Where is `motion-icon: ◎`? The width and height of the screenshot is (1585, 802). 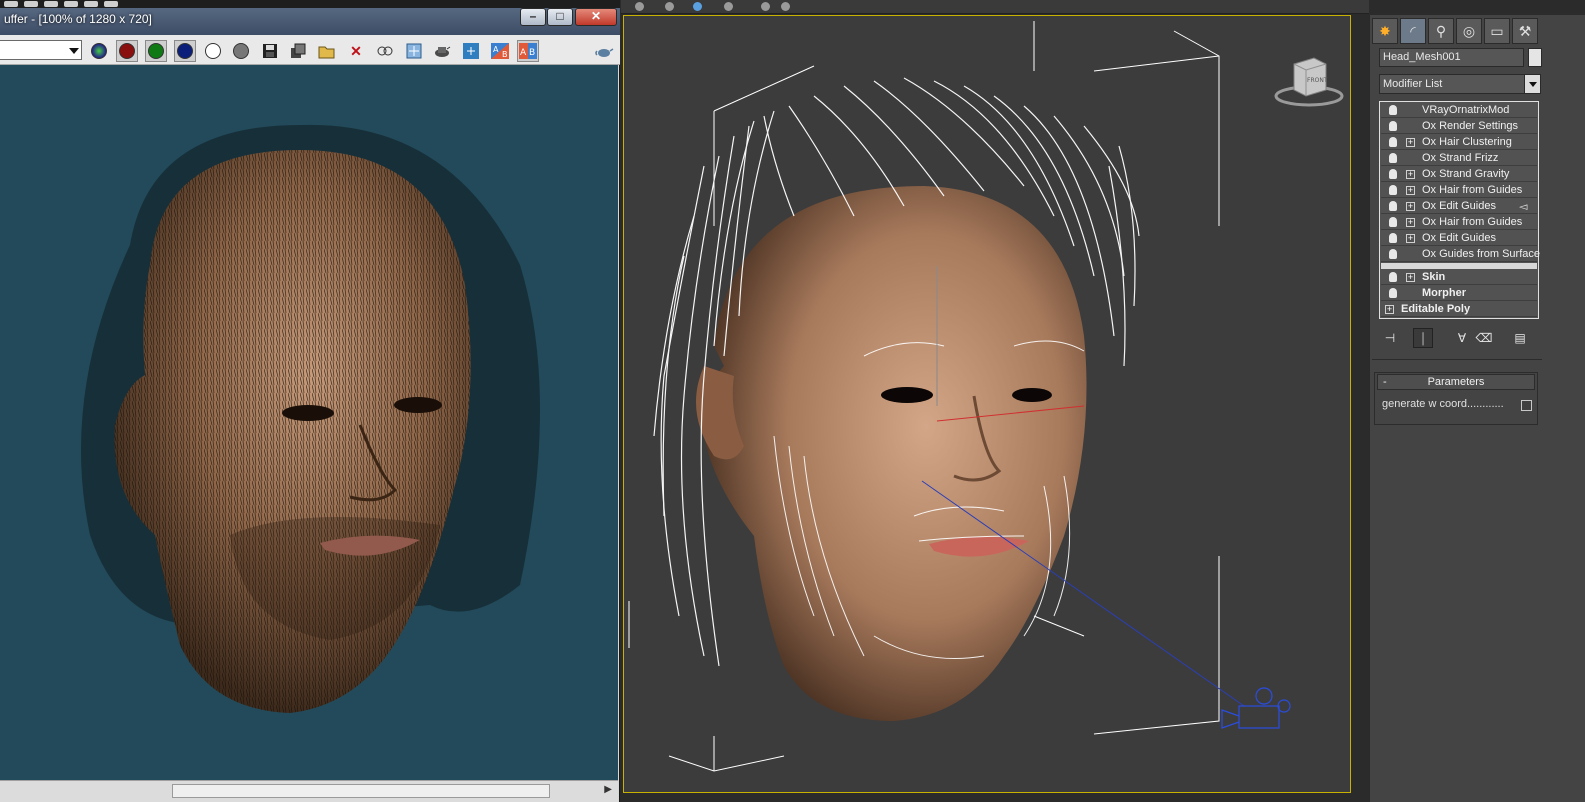
motion-icon: ◎ is located at coordinates (1469, 31).